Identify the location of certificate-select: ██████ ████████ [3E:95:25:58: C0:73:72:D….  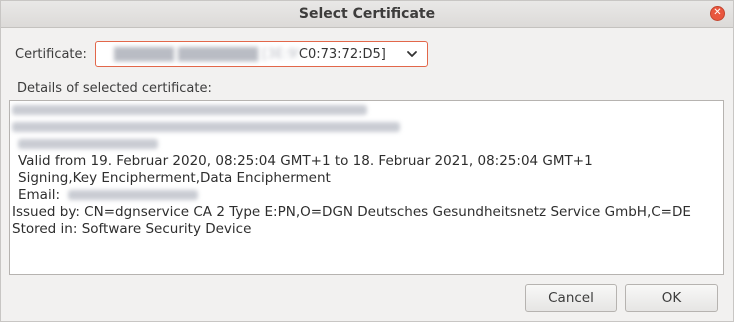
(261, 54).